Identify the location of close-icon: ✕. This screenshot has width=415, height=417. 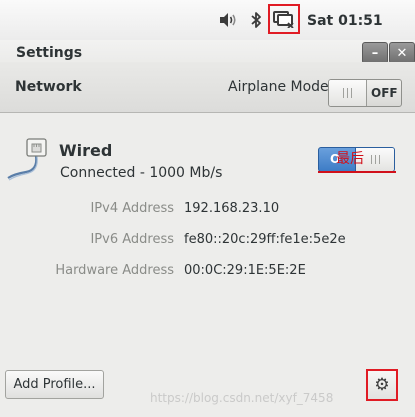
(402, 53).